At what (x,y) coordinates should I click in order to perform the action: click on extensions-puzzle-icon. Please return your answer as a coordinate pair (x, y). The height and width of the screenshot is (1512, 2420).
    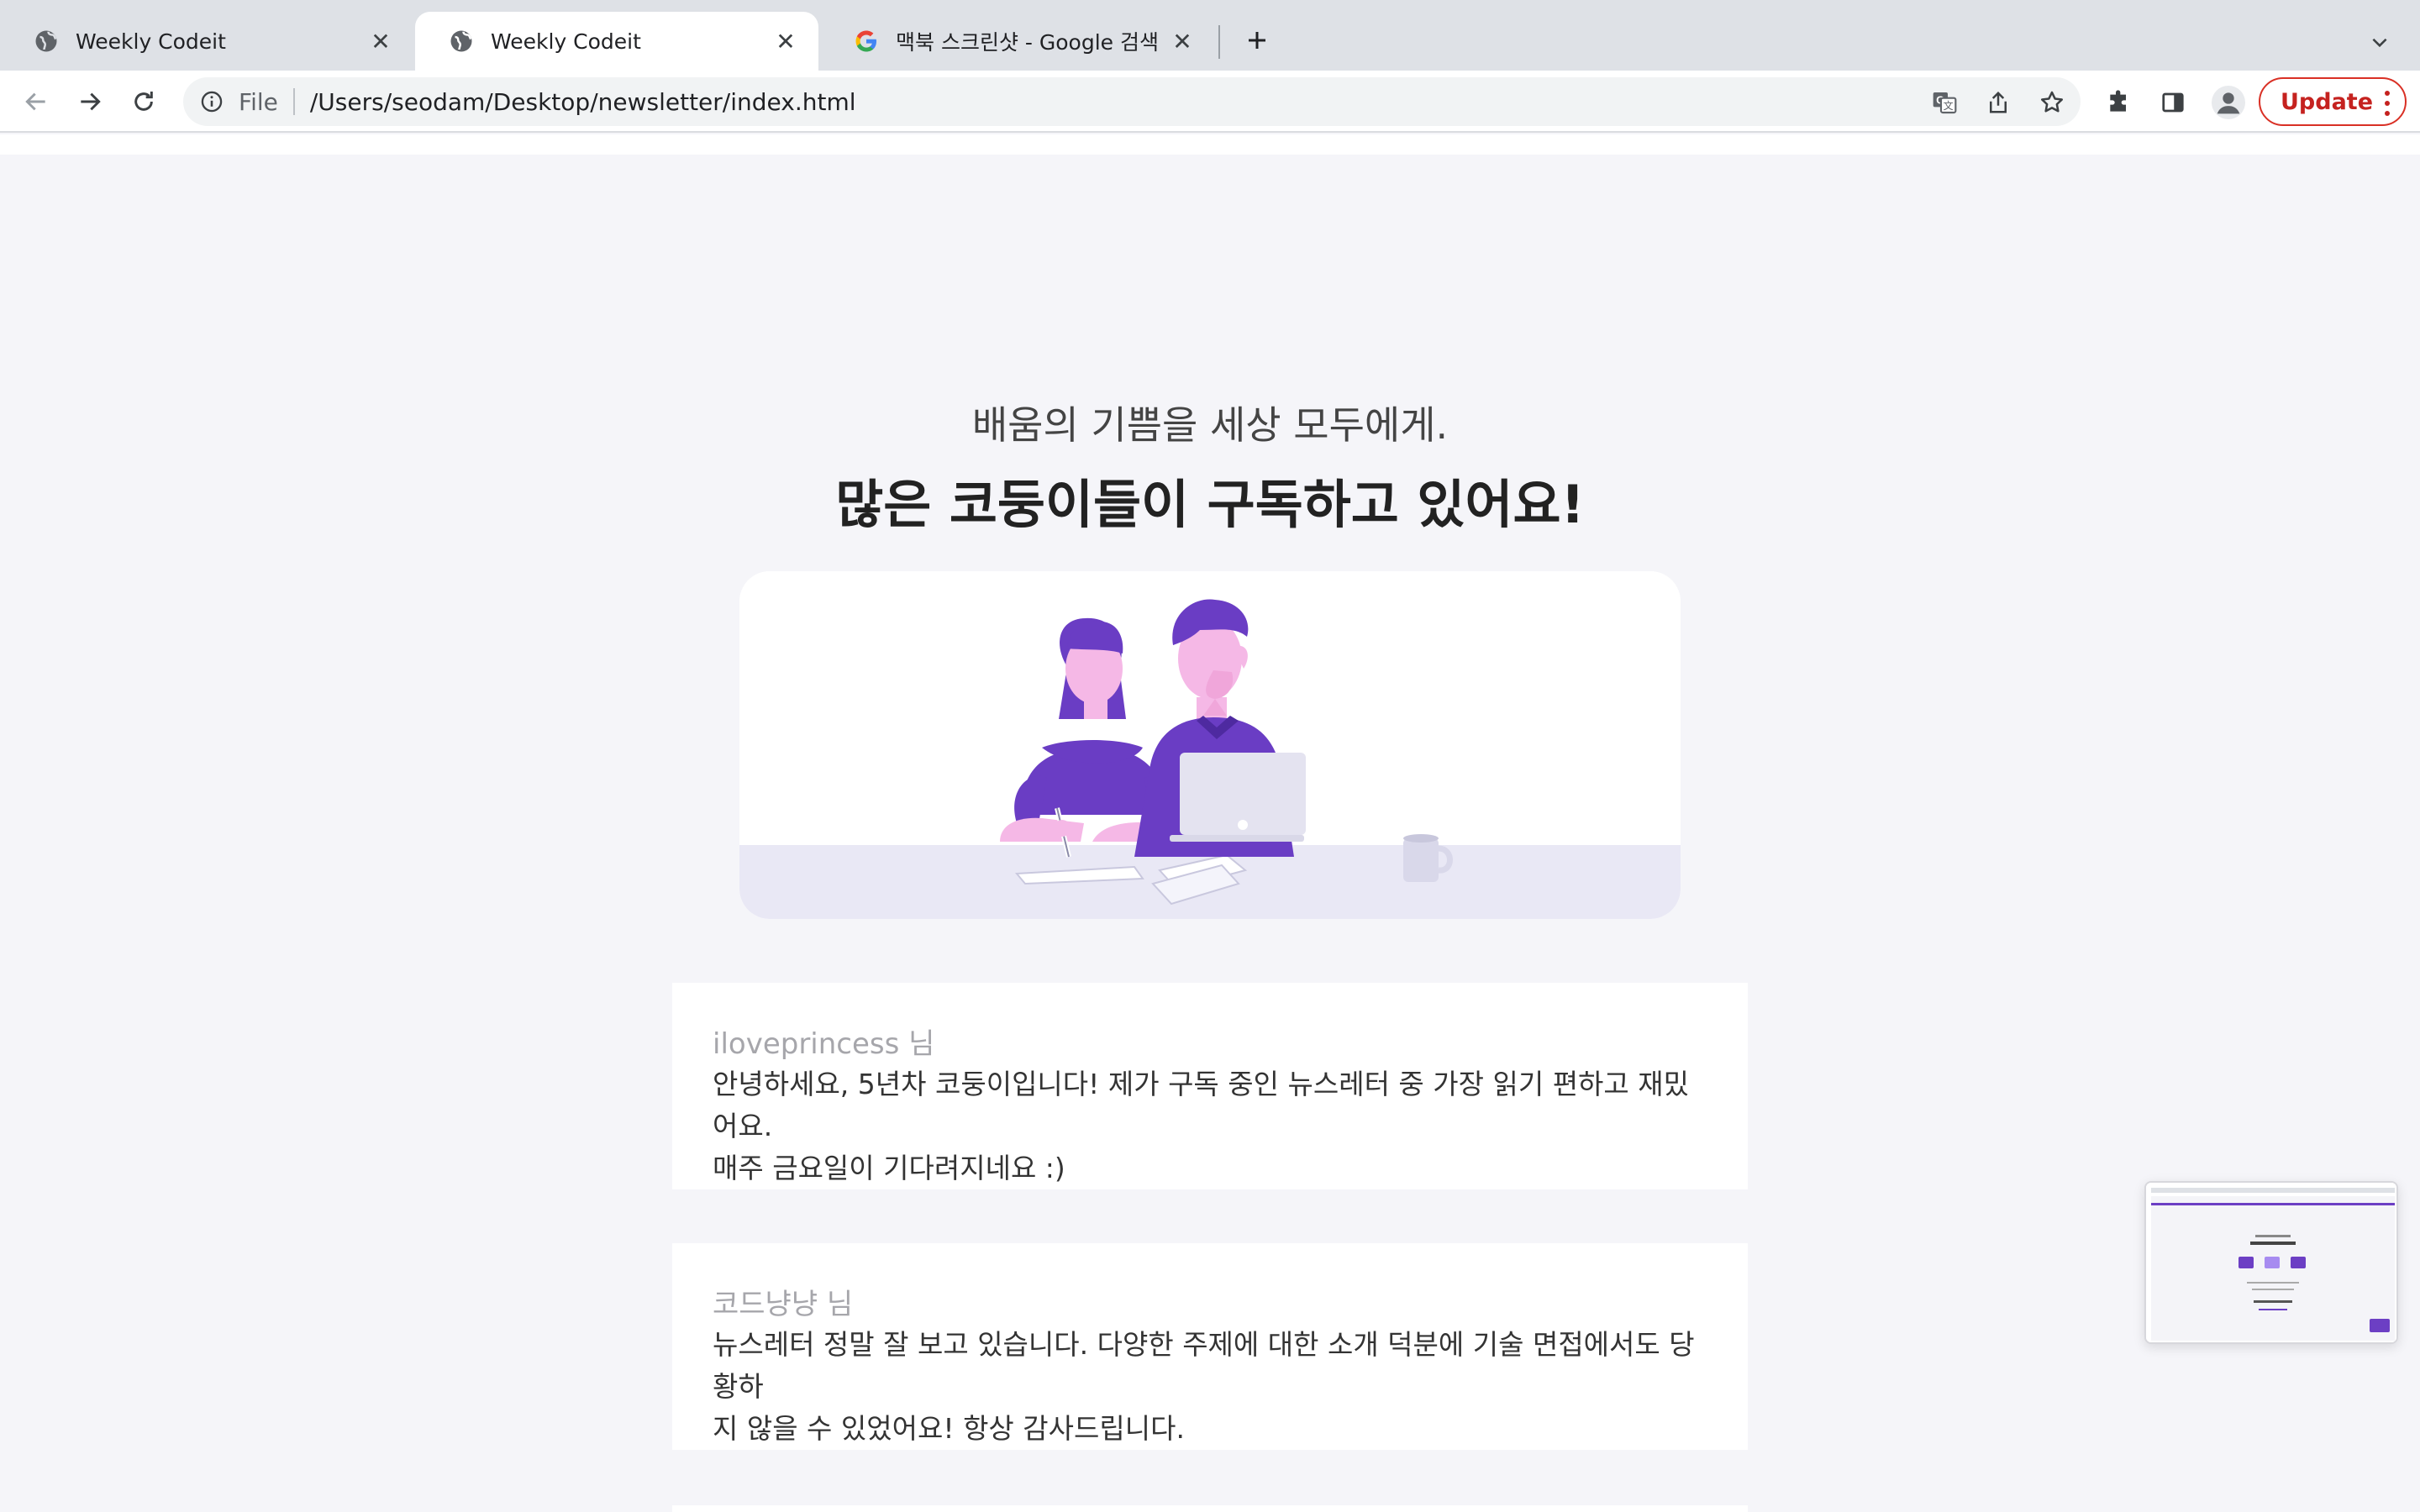
    Looking at the image, I should click on (2119, 102).